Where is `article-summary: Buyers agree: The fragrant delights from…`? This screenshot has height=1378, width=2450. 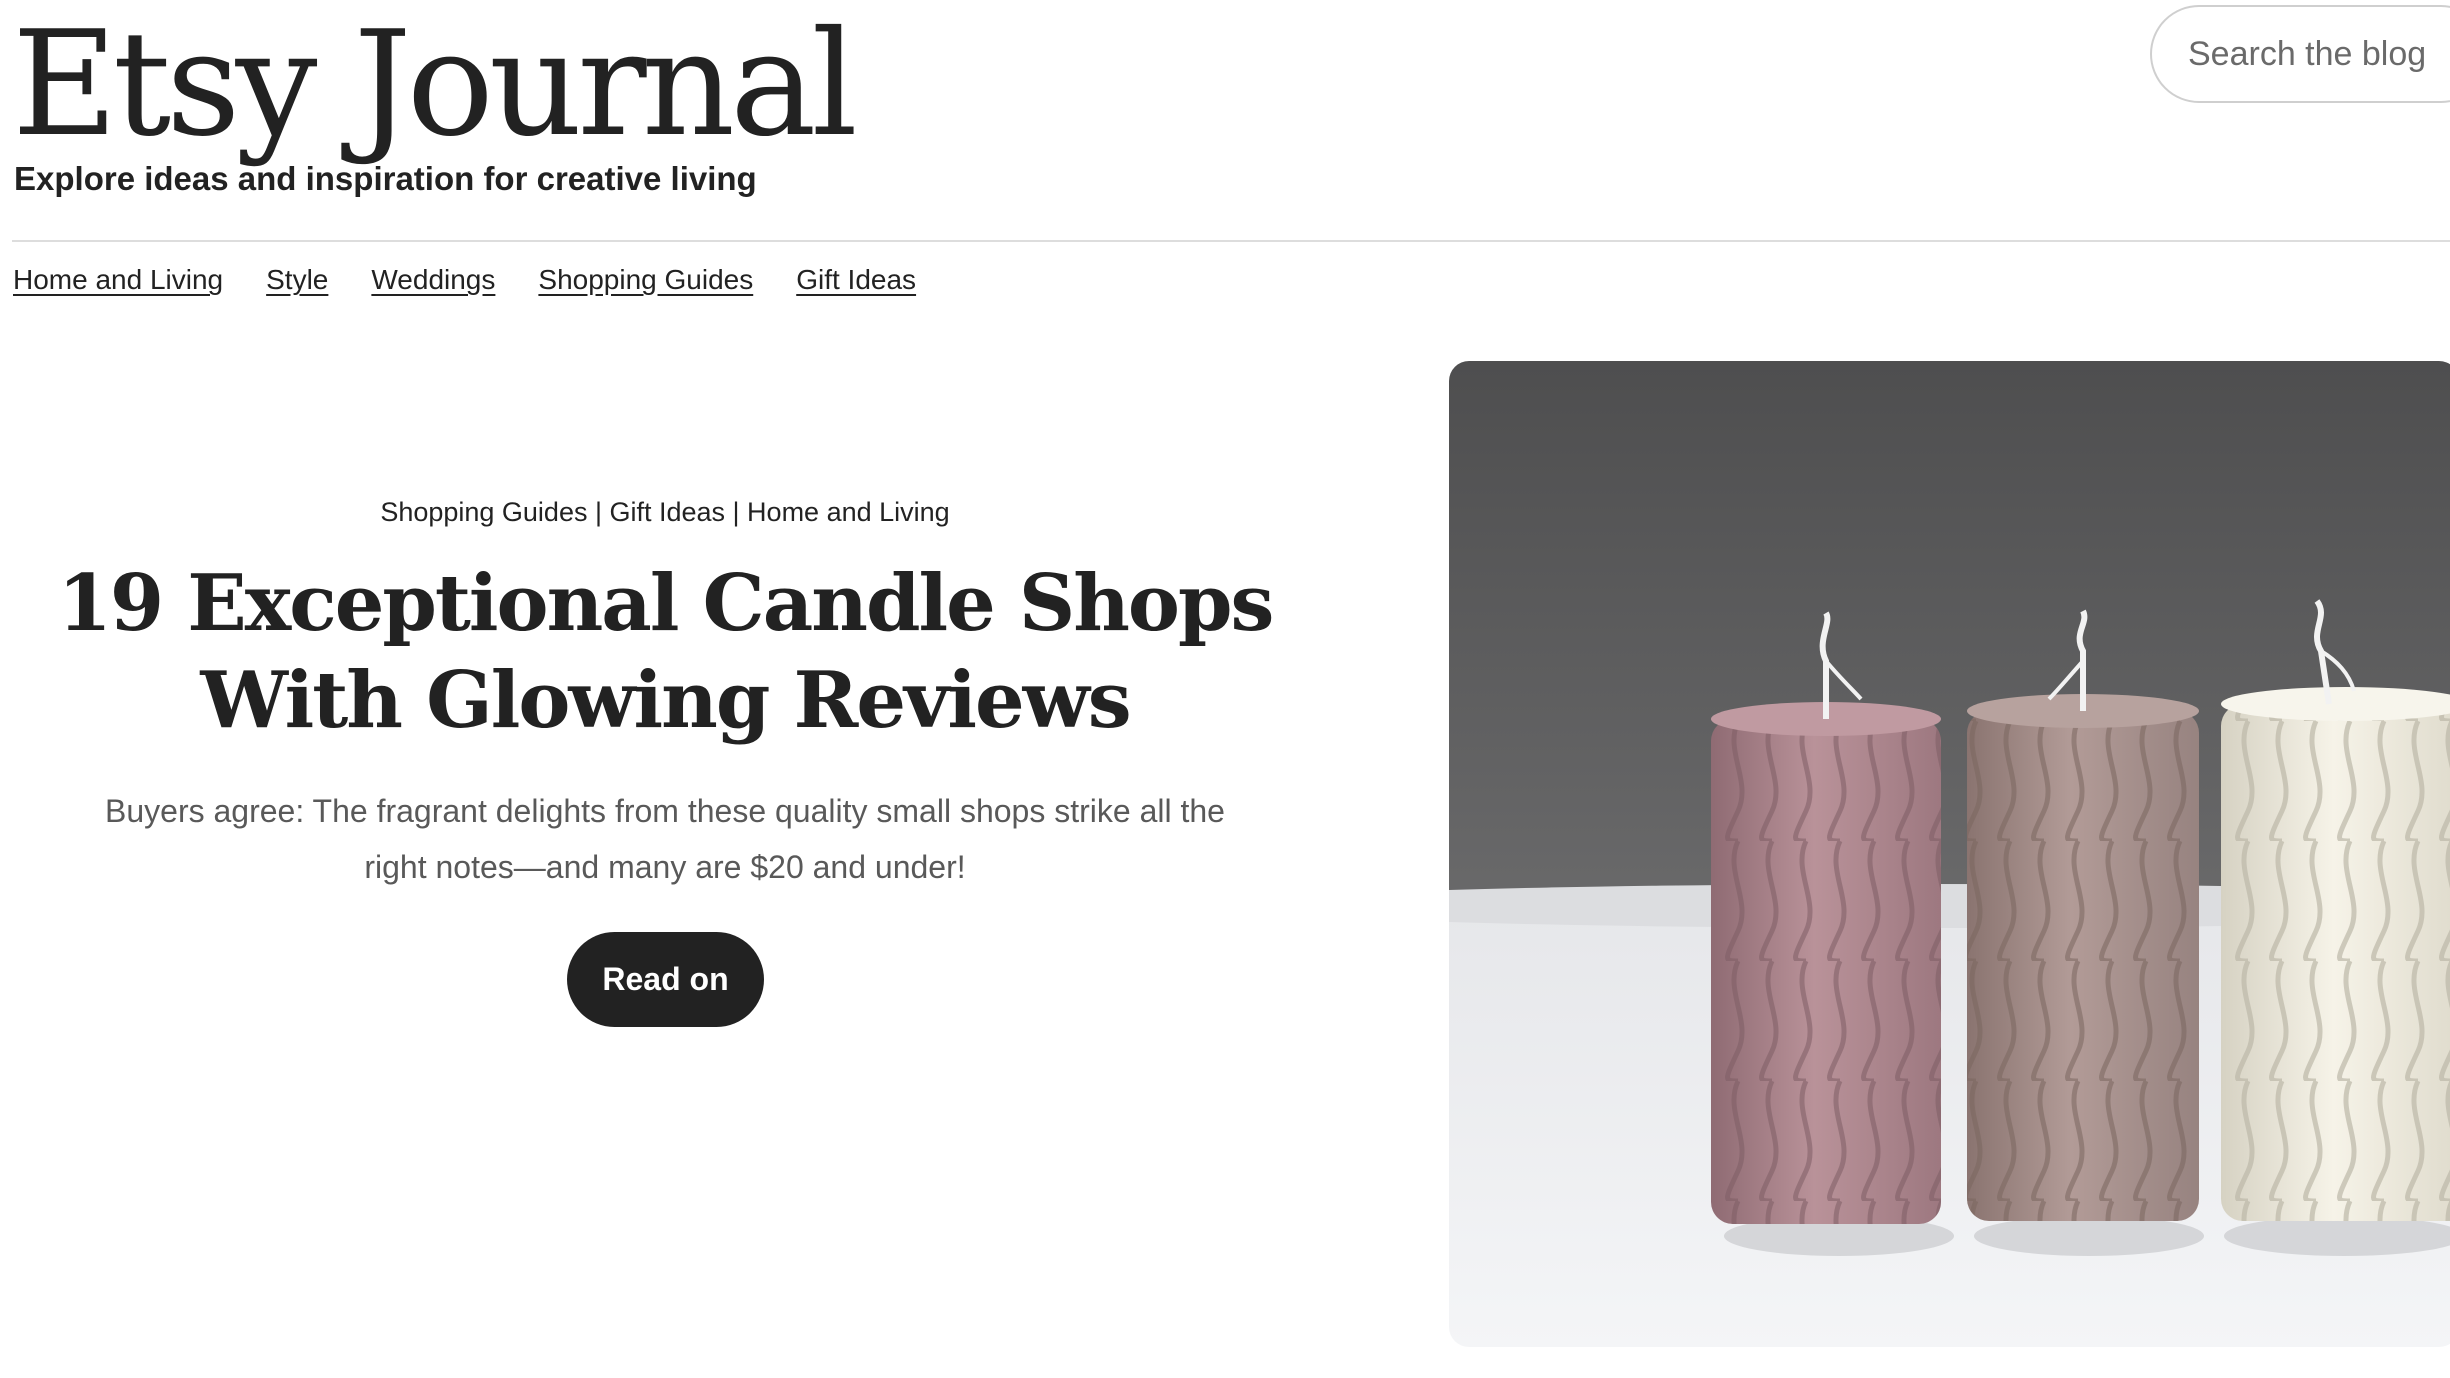
article-summary: Buyers agree: The fragrant delights from… is located at coordinates (665, 839).